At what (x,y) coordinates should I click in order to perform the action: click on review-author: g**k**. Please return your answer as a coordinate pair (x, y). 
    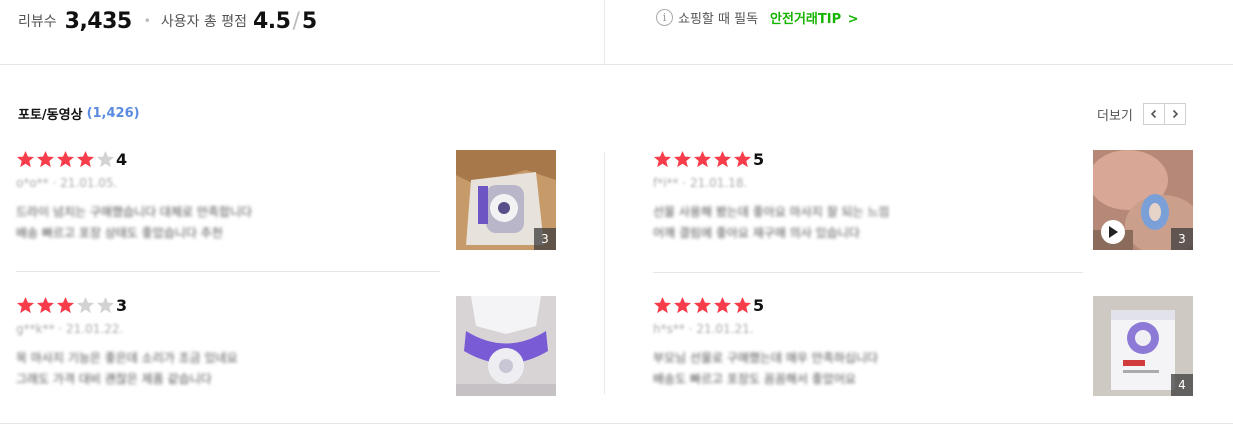
    Looking at the image, I should click on (35, 329).